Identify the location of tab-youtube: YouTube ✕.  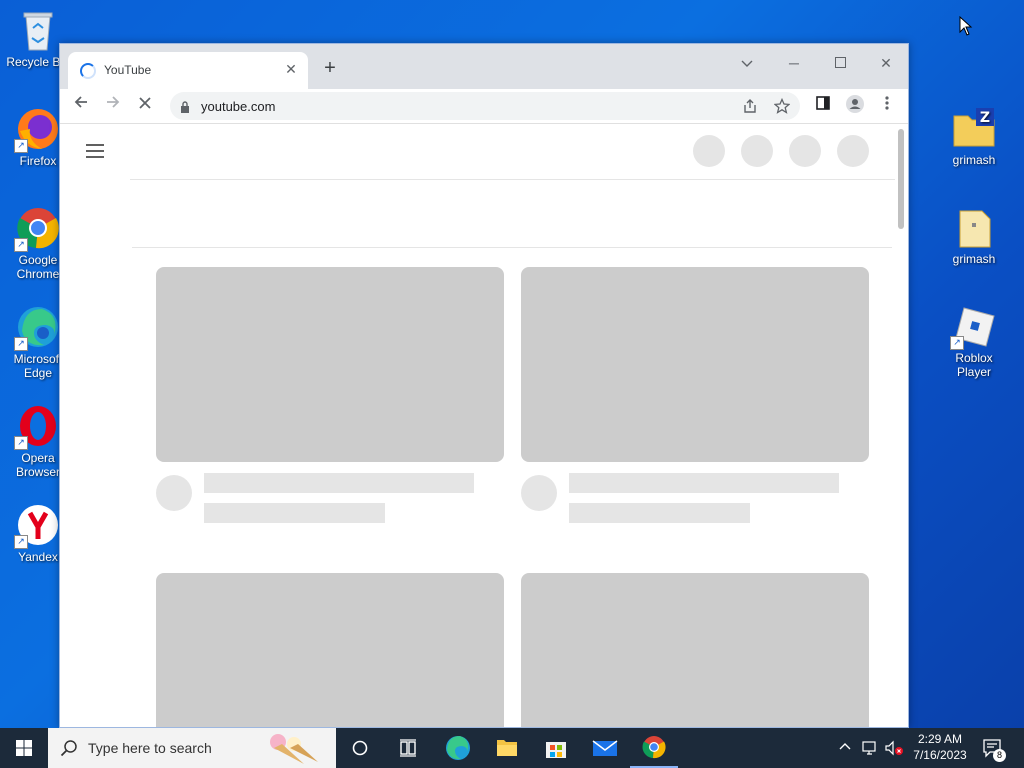
(188, 70).